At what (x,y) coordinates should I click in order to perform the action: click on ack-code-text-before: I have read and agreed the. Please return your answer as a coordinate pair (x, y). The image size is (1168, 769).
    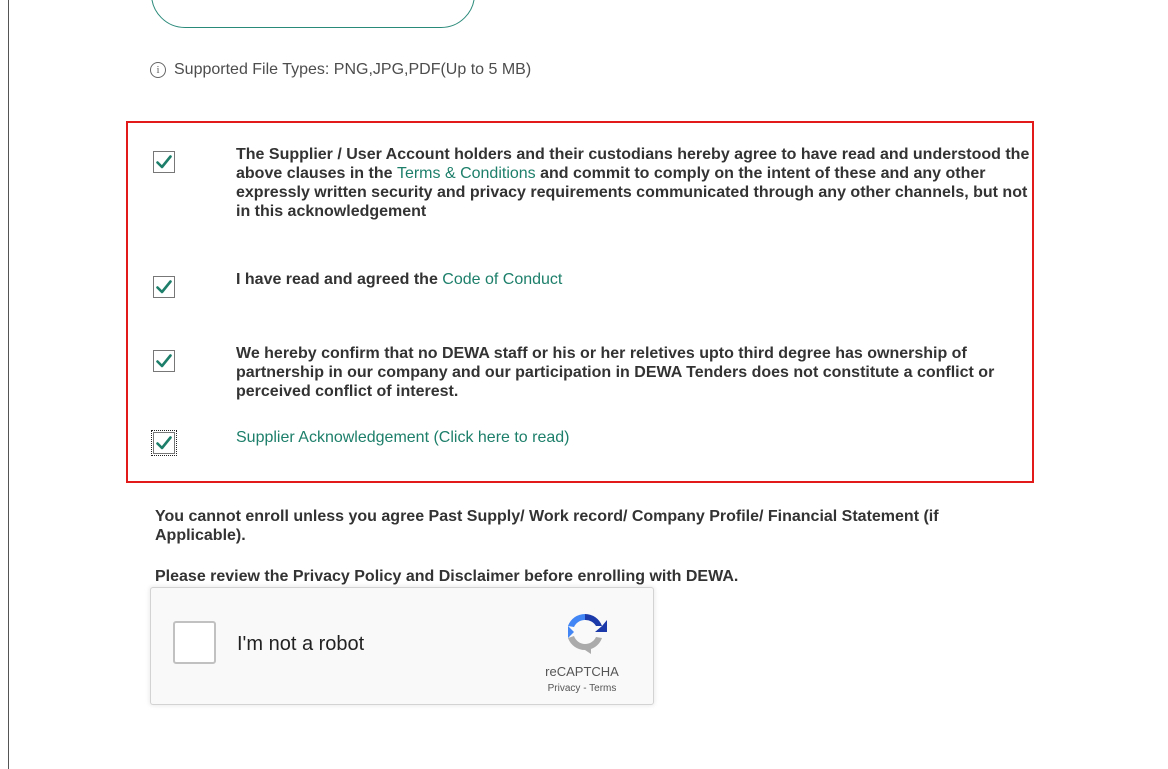
    Looking at the image, I should click on (339, 279).